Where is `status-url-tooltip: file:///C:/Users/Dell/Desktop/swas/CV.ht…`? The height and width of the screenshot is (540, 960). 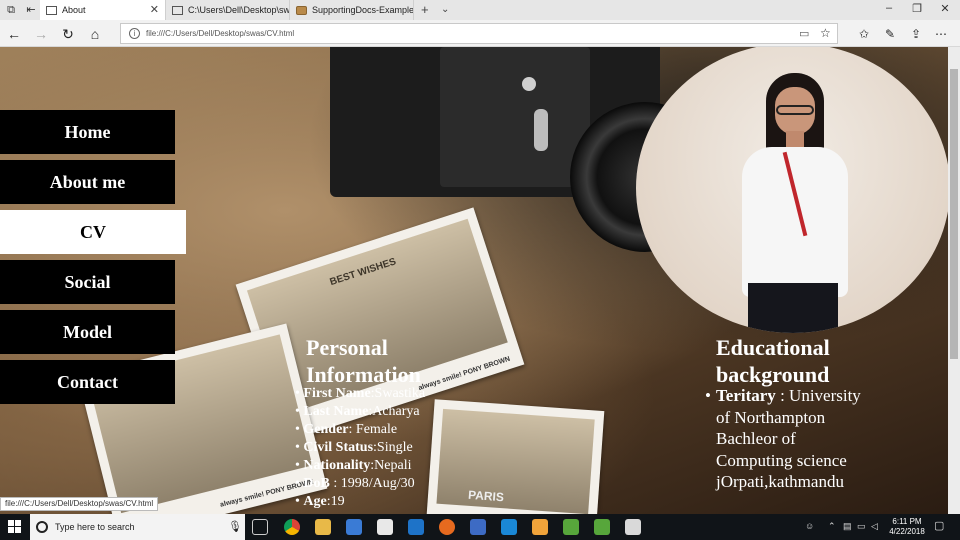 status-url-tooltip: file:///C:/Users/Dell/Desktop/swas/CV.ht… is located at coordinates (79, 504).